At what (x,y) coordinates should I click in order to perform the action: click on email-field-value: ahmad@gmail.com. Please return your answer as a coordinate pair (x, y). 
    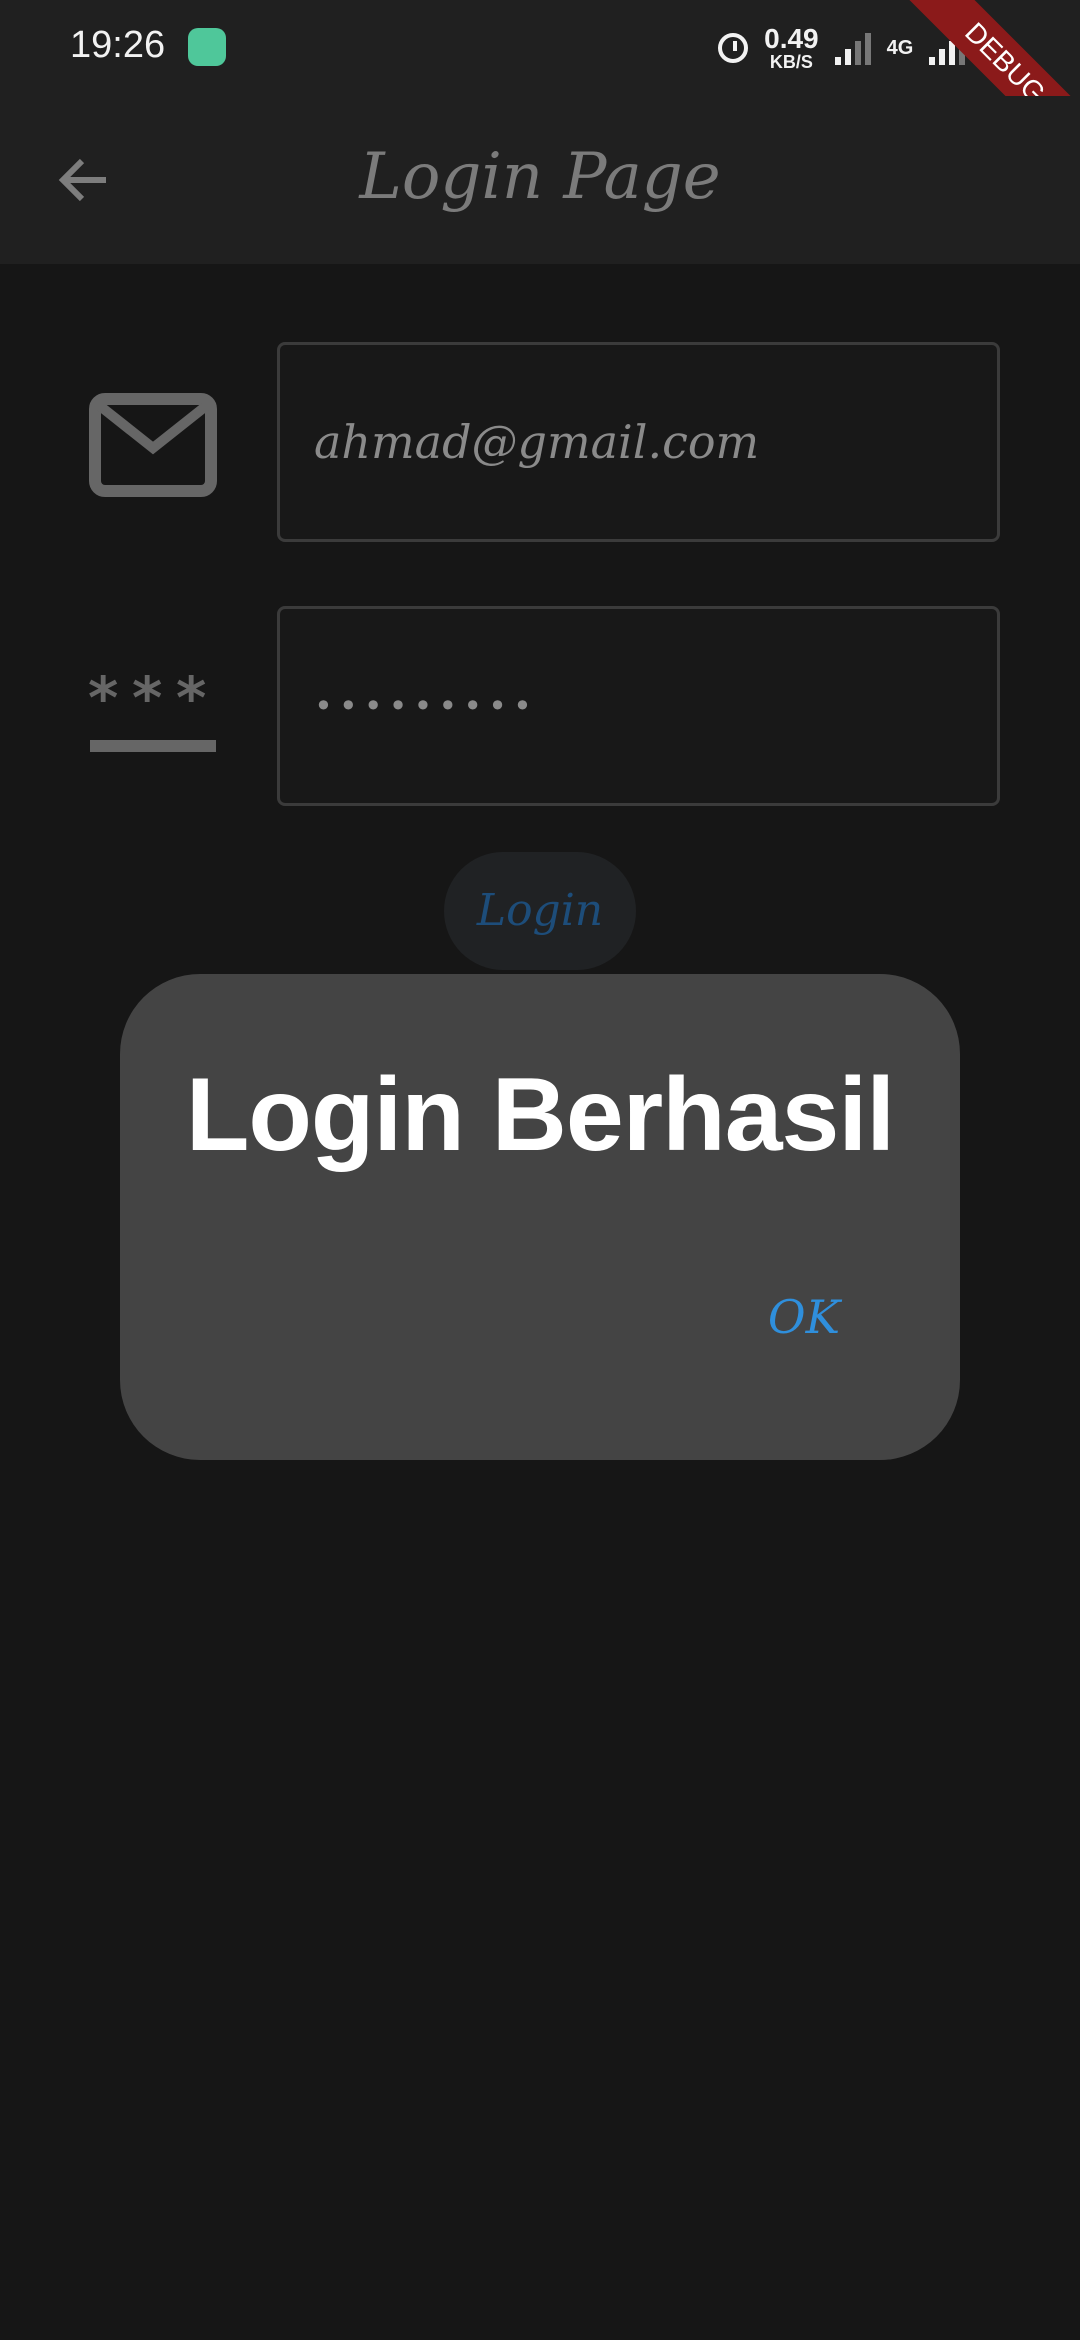
    Looking at the image, I should click on (537, 442).